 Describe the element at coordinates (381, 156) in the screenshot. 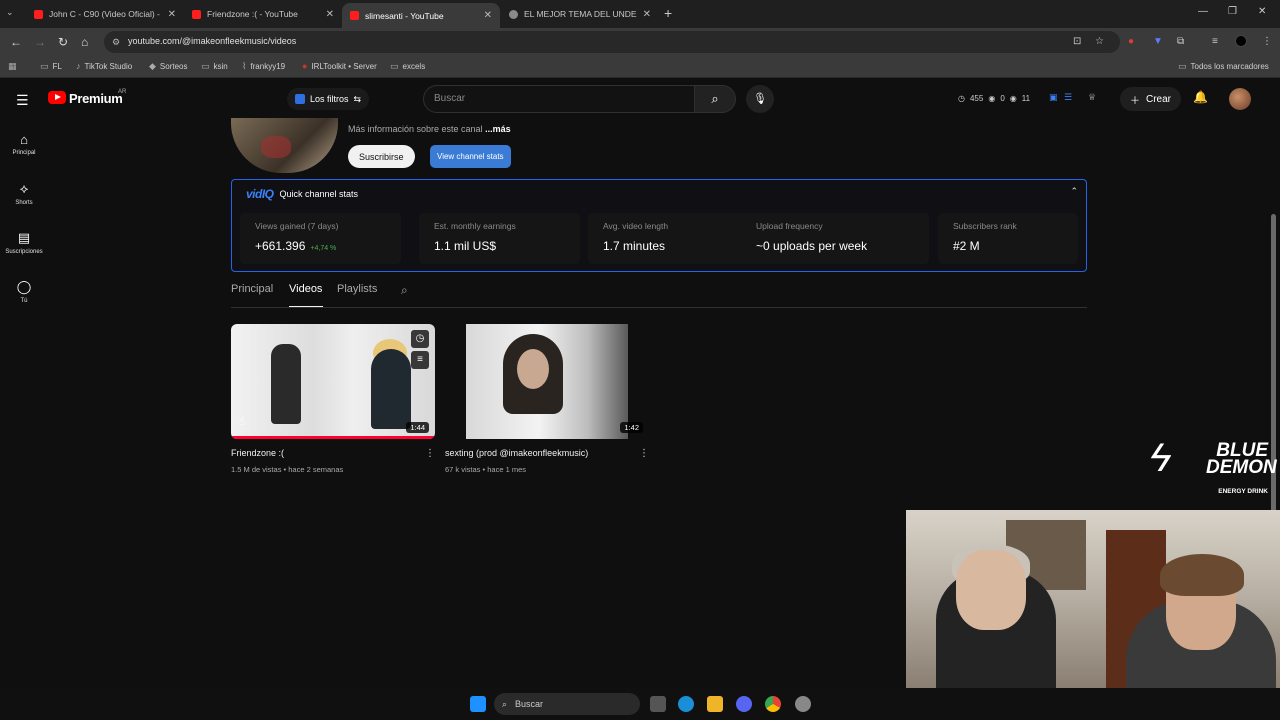

I see `subscribe-button: Suscribirse` at that location.